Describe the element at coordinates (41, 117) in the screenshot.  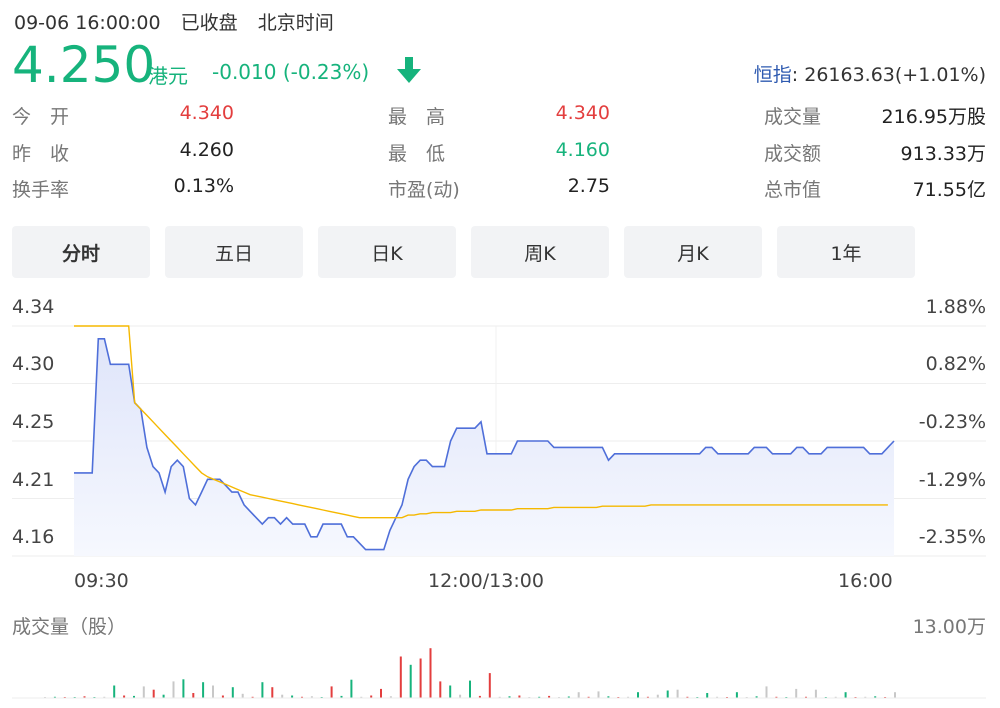
I see `open-label: 今 开` at that location.